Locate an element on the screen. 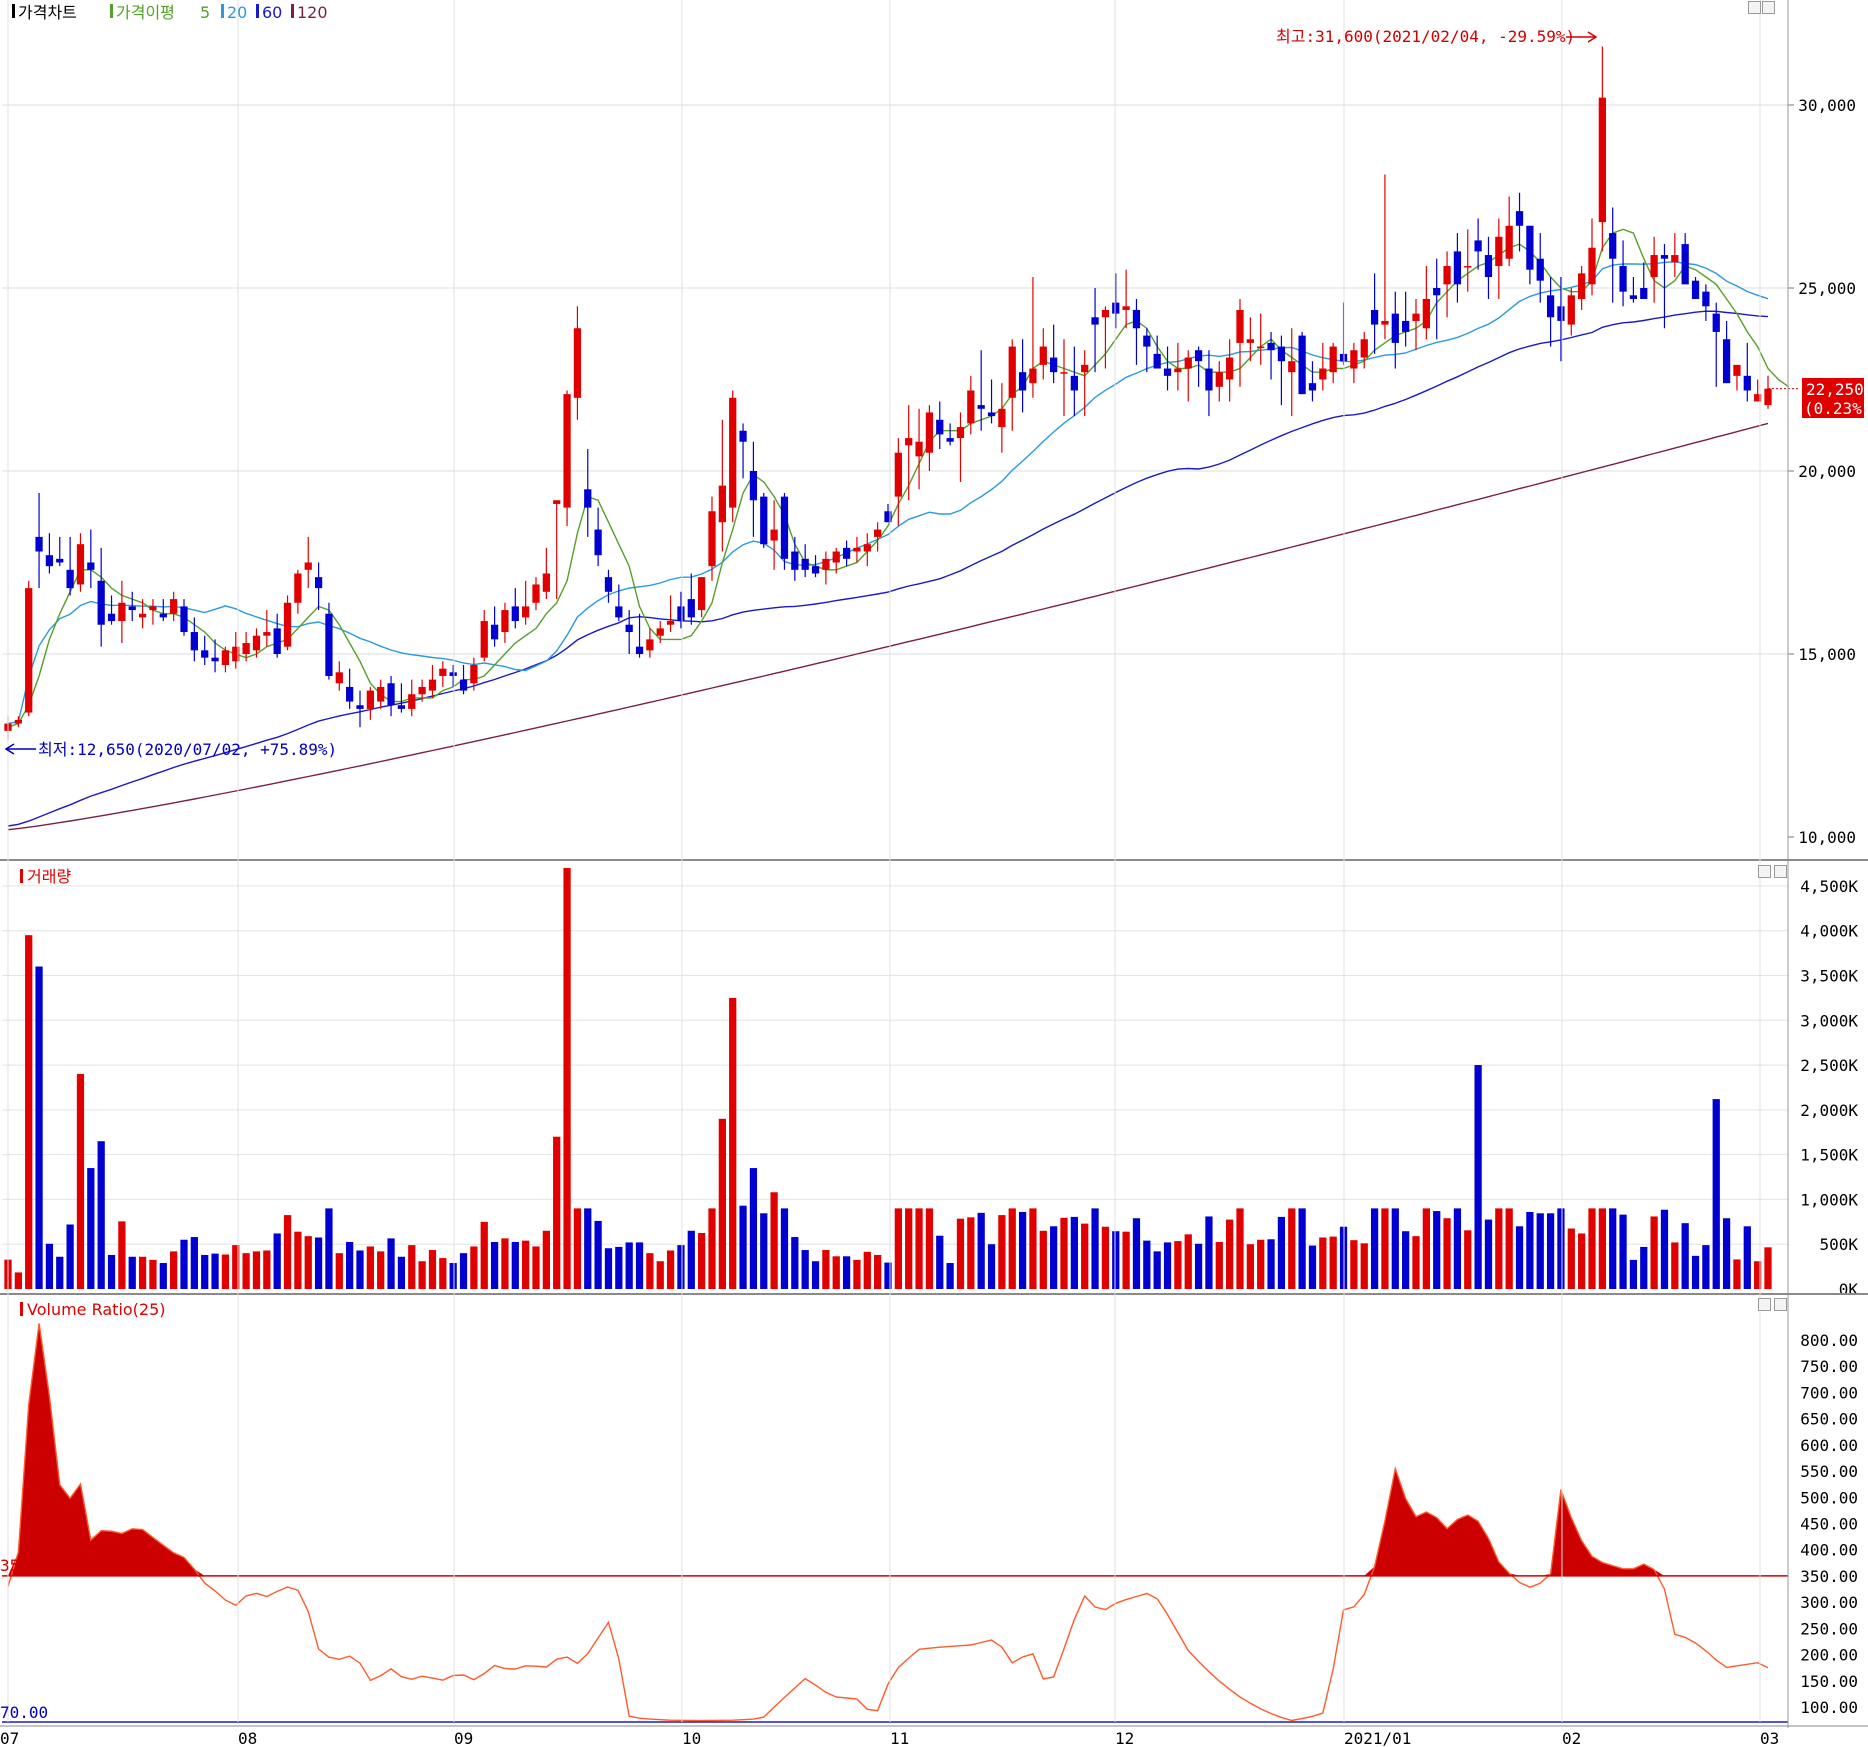 Image resolution: width=1868 pixels, height=1747 pixels. x-axis-tick-label: 2021/01 is located at coordinates (1377, 1738).